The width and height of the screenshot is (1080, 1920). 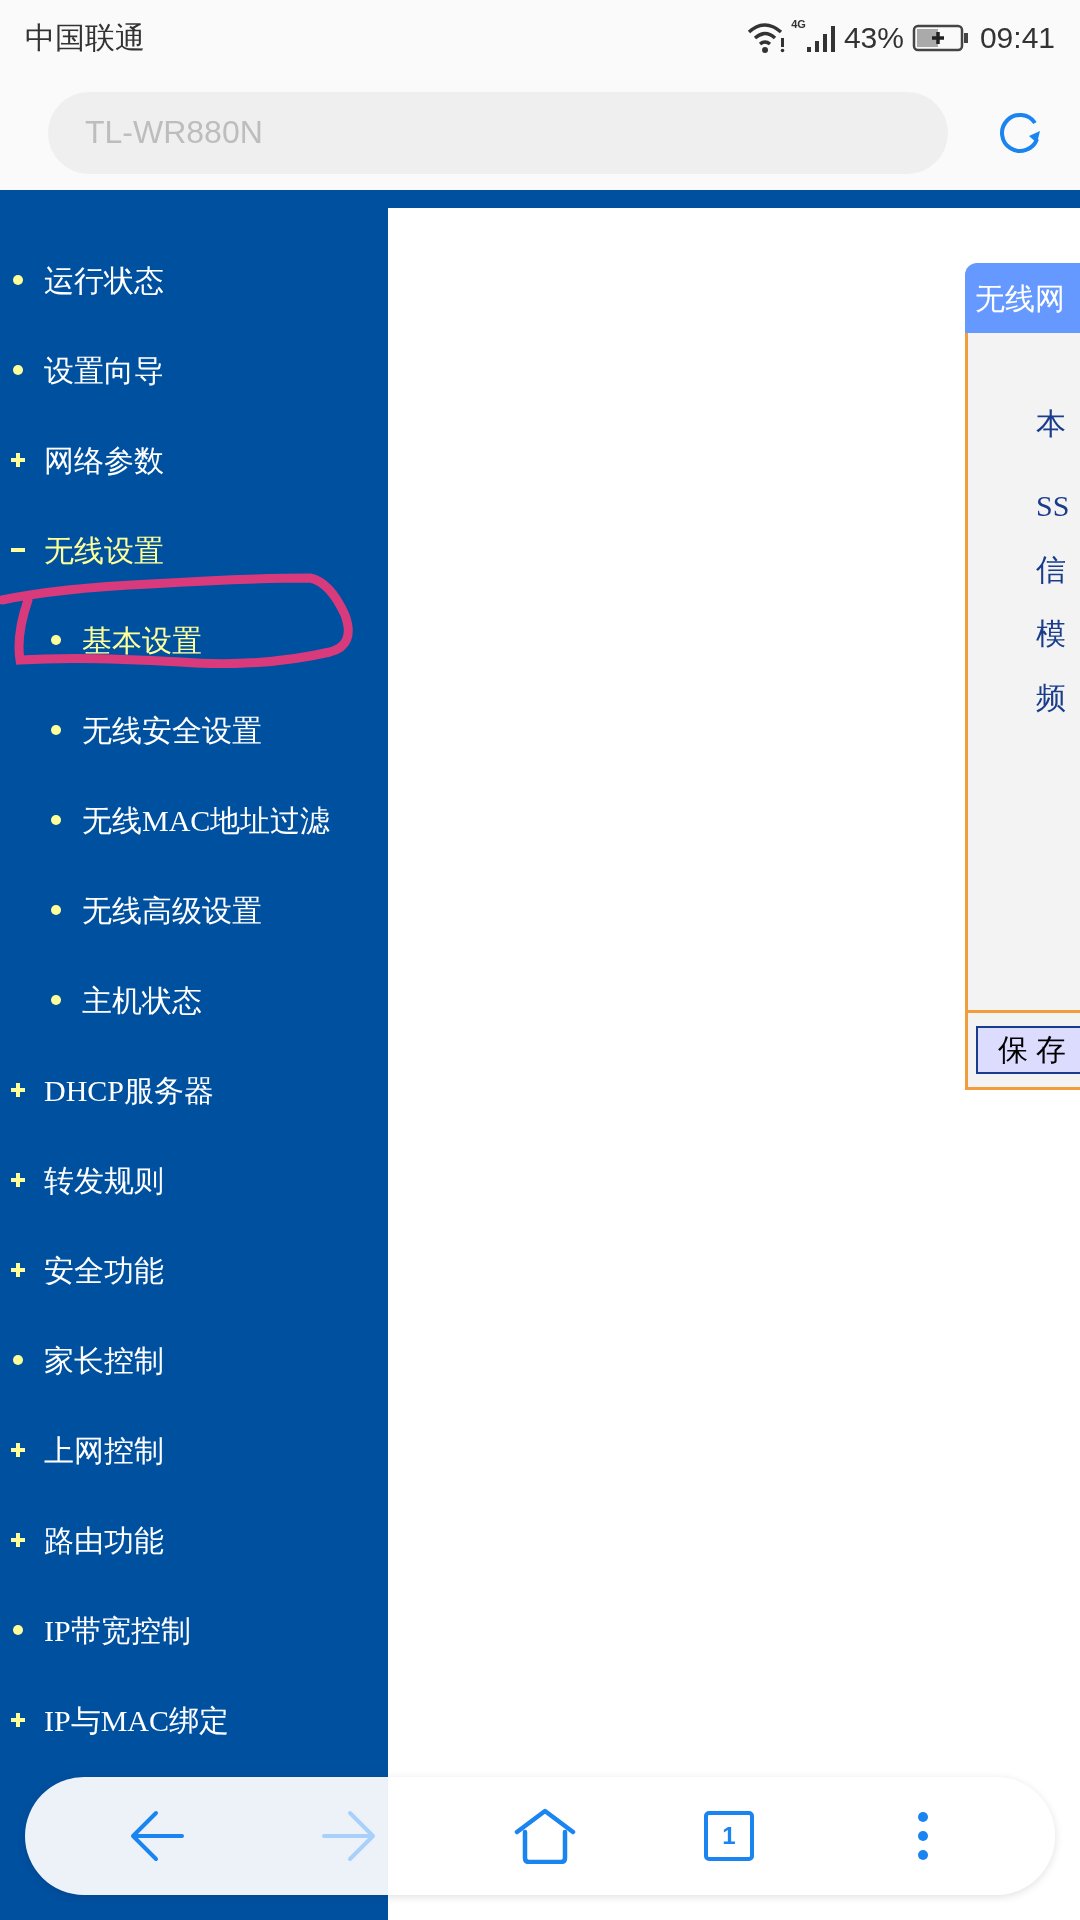 I want to click on menu-item: 无线高级设置, so click(x=172, y=910).